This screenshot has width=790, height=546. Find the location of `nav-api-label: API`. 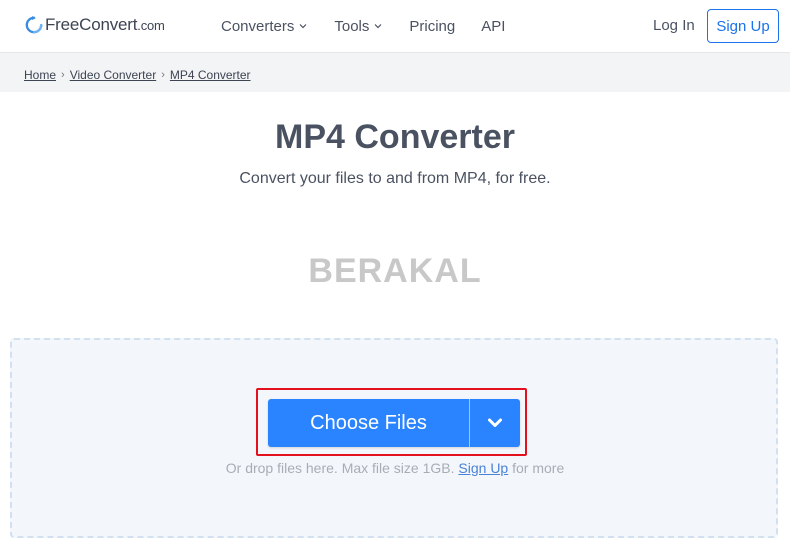

nav-api-label: API is located at coordinates (493, 26).